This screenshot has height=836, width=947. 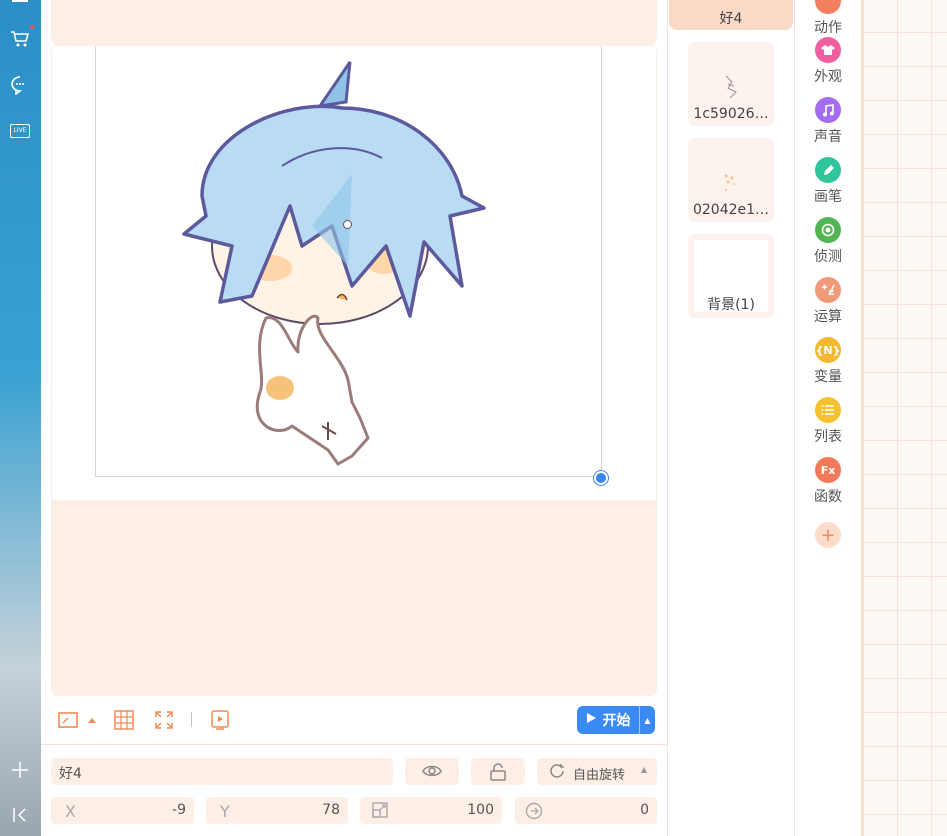 What do you see at coordinates (731, 305) in the screenshot?
I see `backdrop-name: 背景(1)` at bounding box center [731, 305].